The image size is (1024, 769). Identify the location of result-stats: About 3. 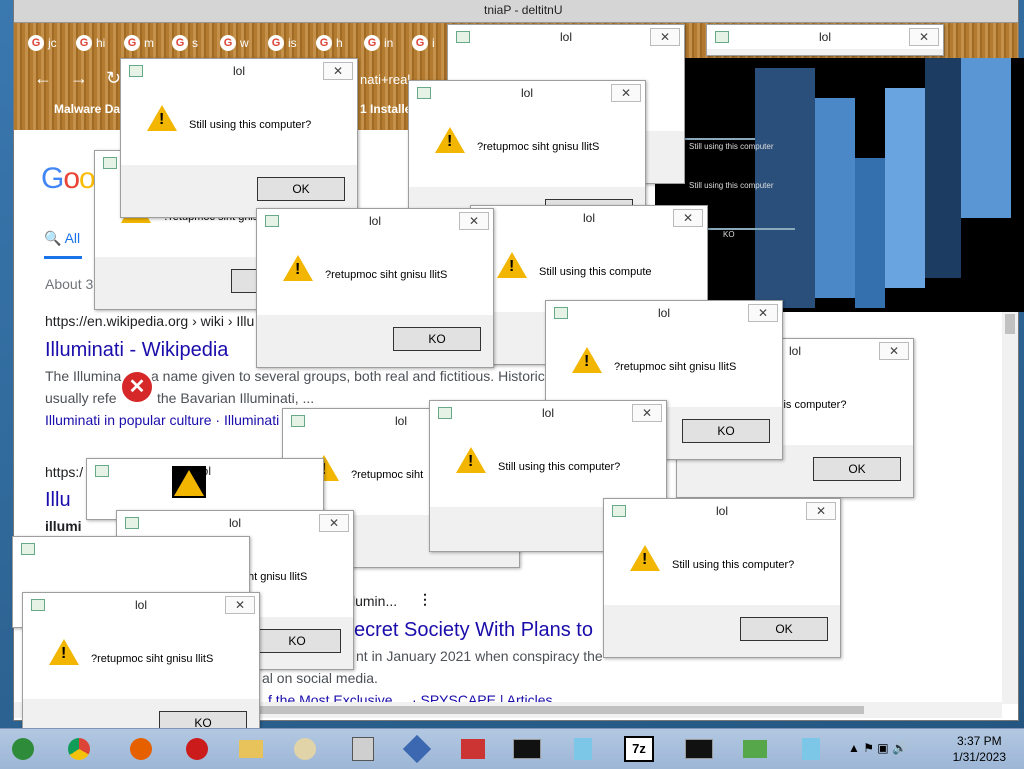
(69, 284).